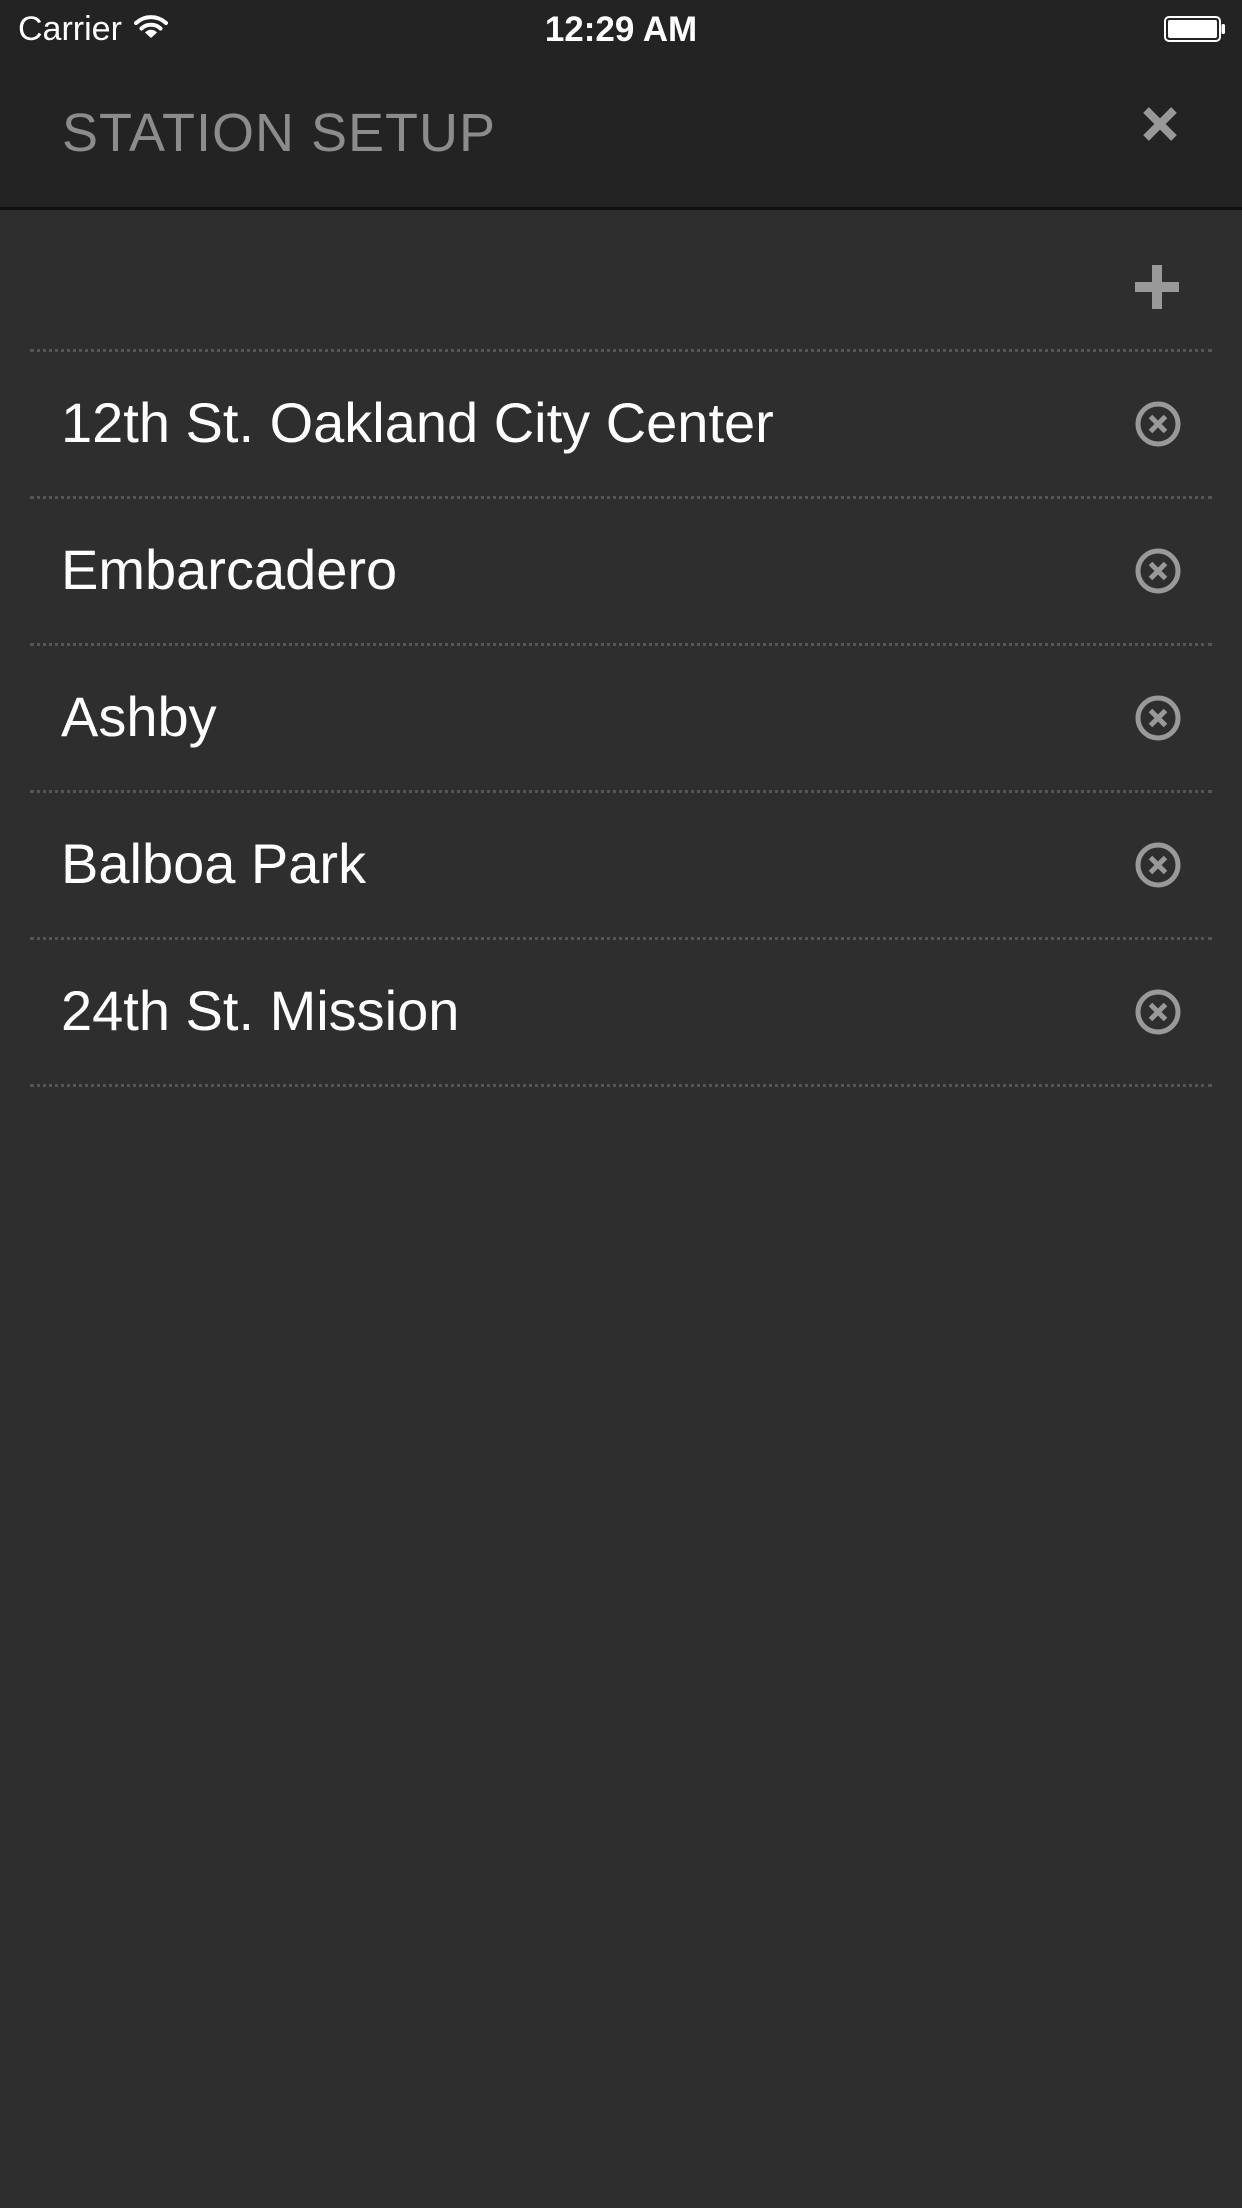 This screenshot has height=2208, width=1242. I want to click on station-row: Ashby, so click(621, 719).